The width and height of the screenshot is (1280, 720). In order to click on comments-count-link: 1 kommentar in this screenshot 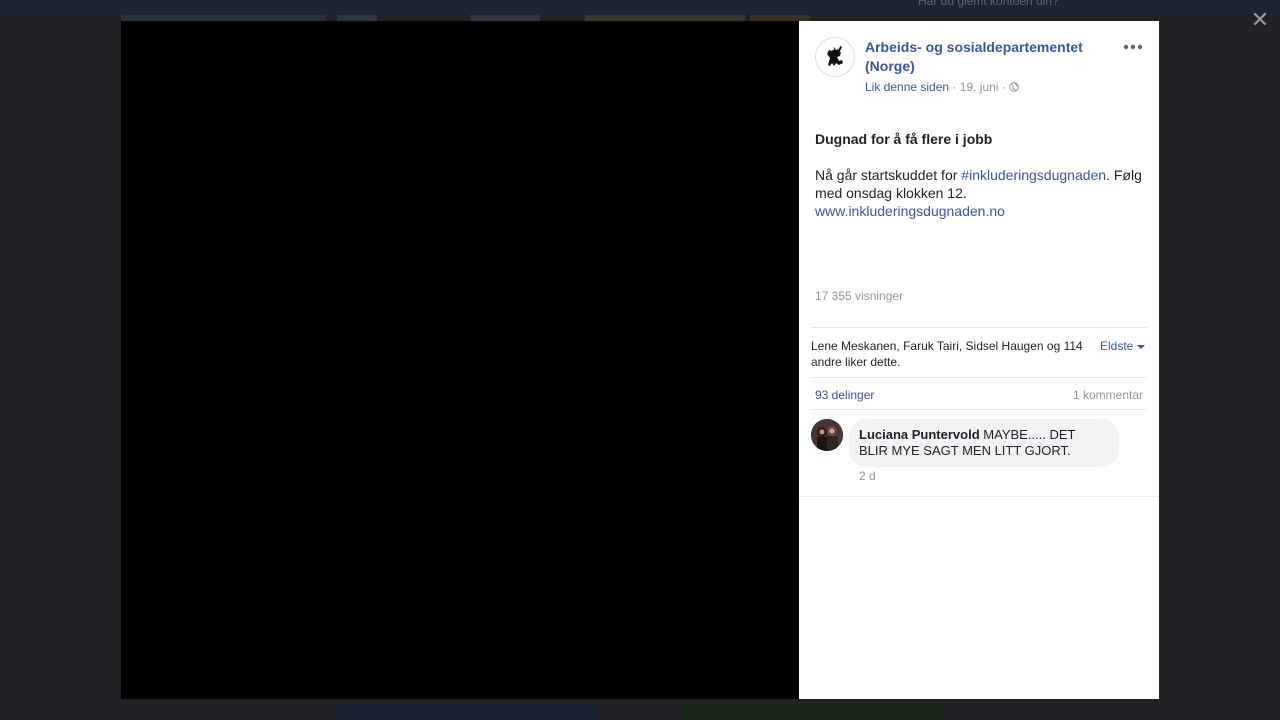, I will do `click(1108, 395)`.